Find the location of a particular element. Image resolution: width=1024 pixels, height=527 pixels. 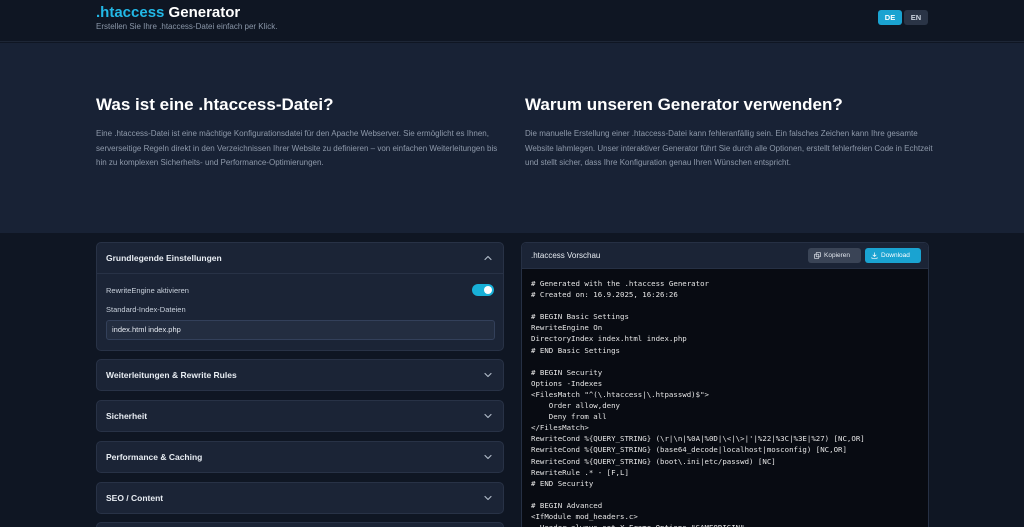

code-line: # Created on: 16.9.2025, 16:26:26 is located at coordinates (604, 295).